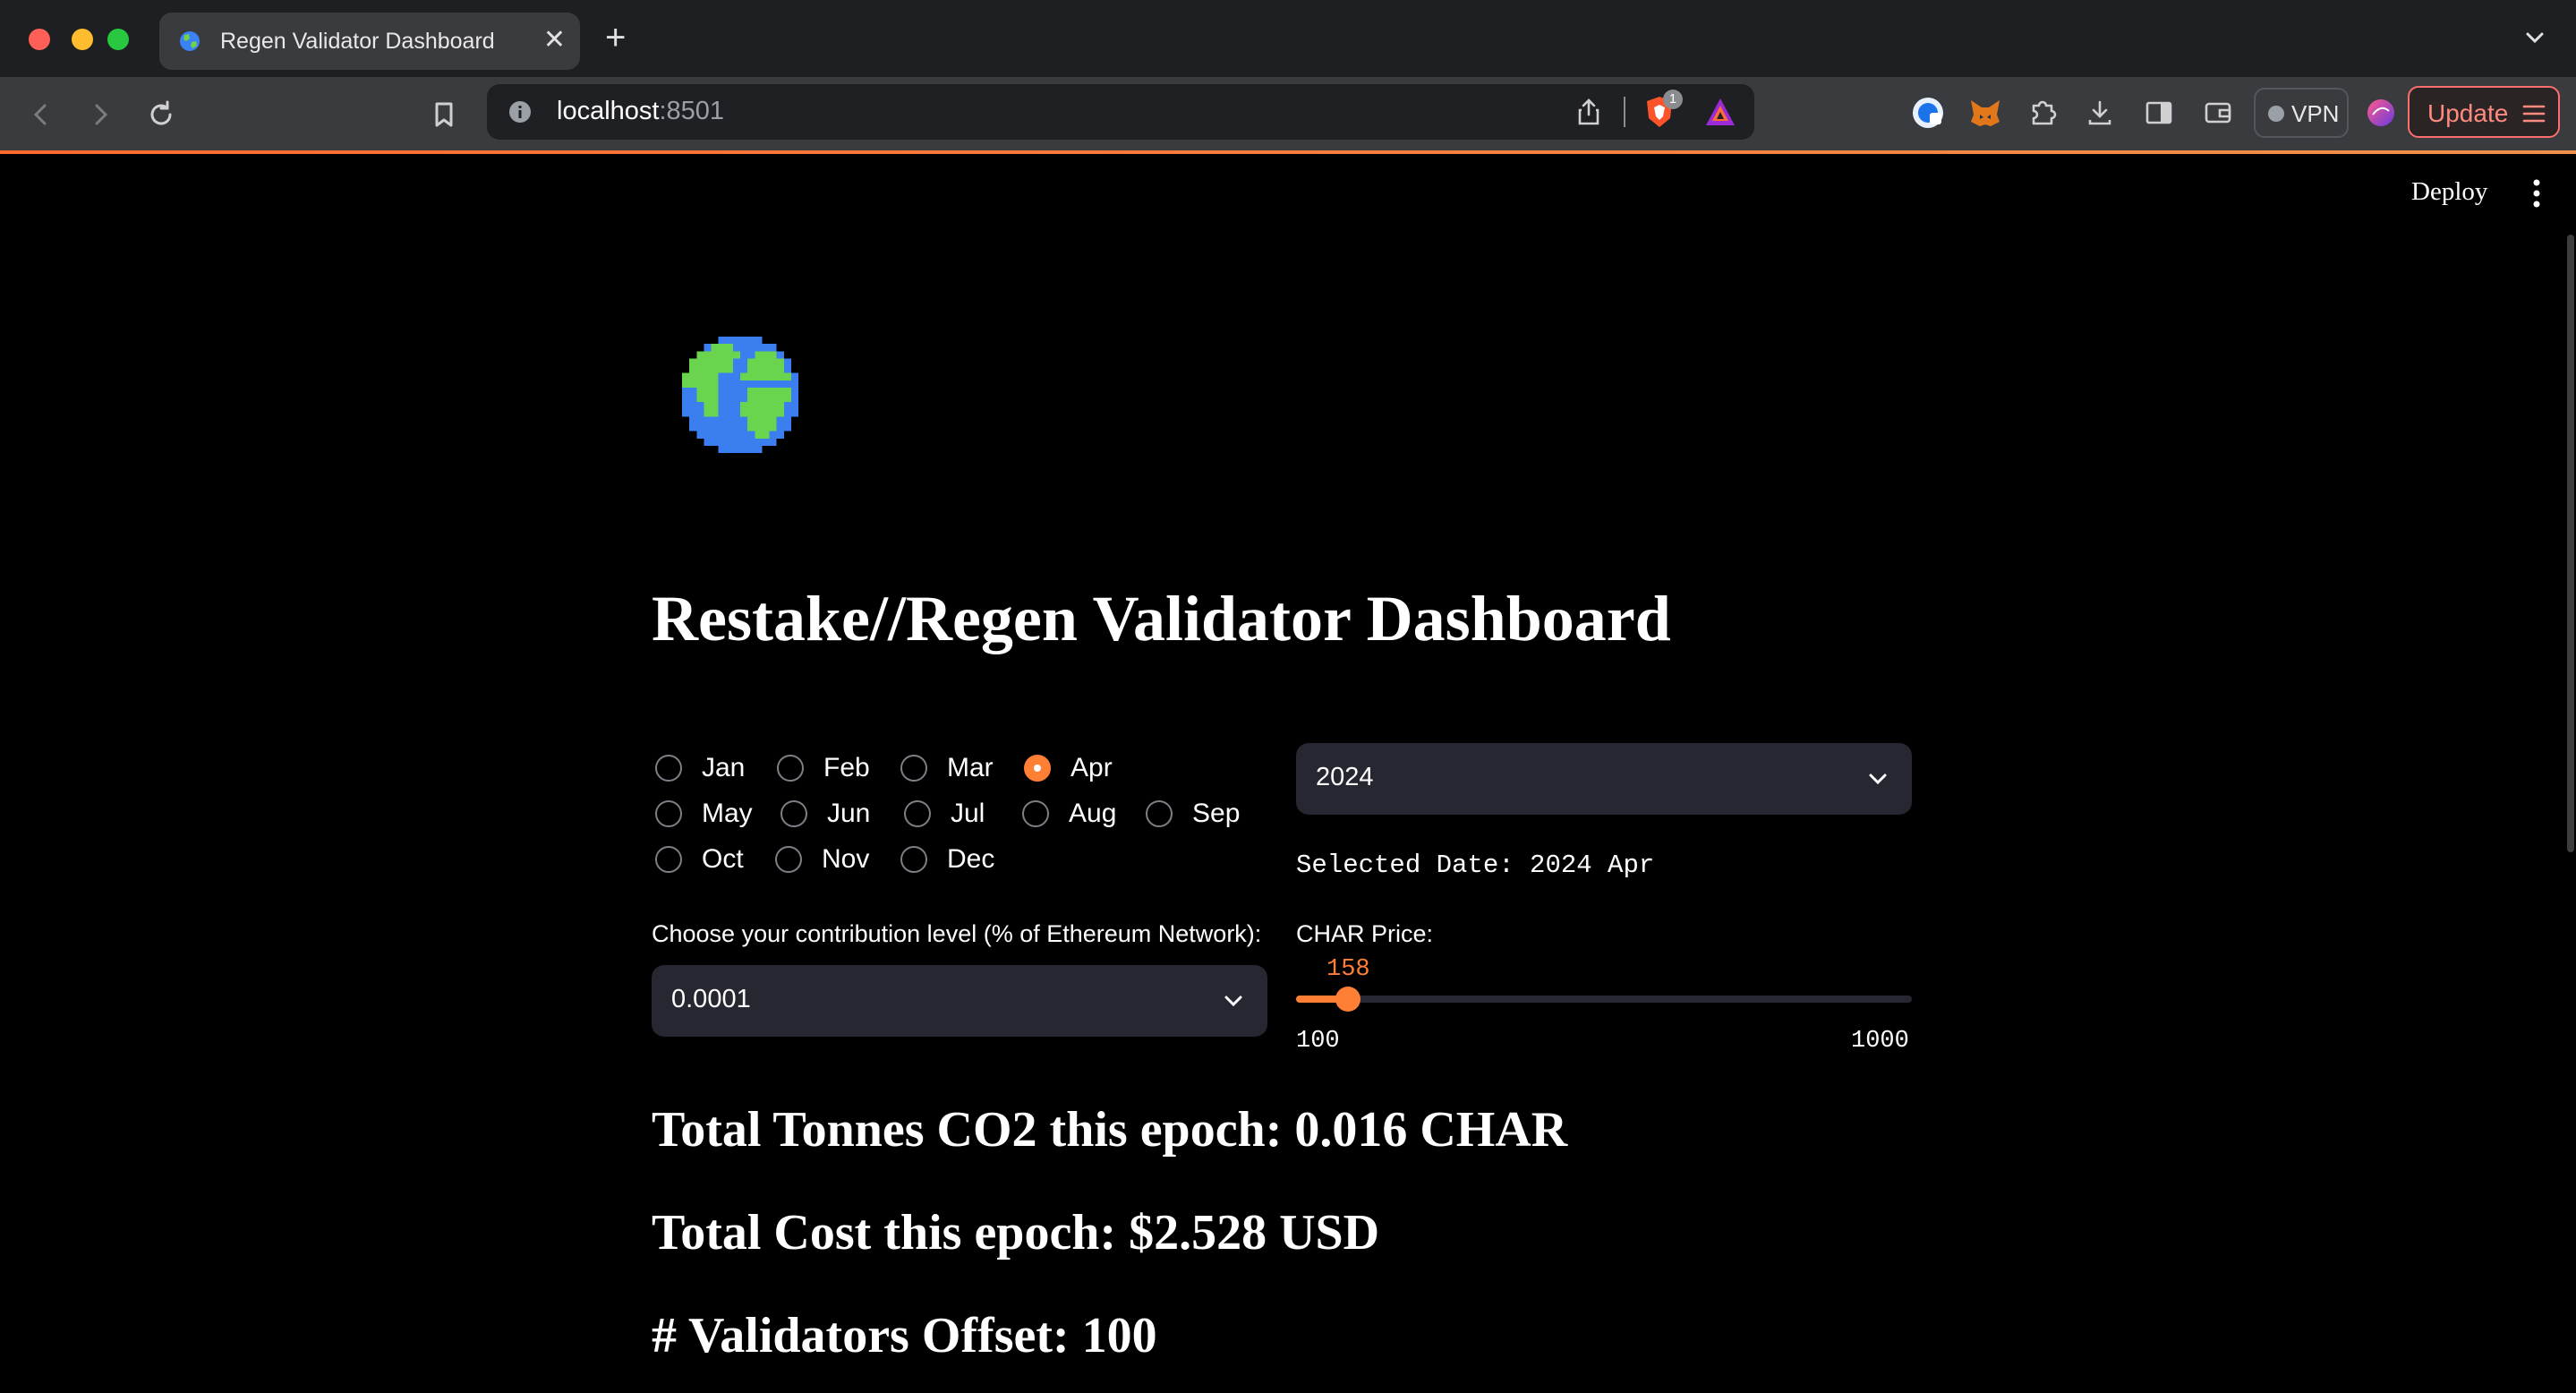  Describe the element at coordinates (1348, 1000) in the screenshot. I see `slider-thumb` at that location.